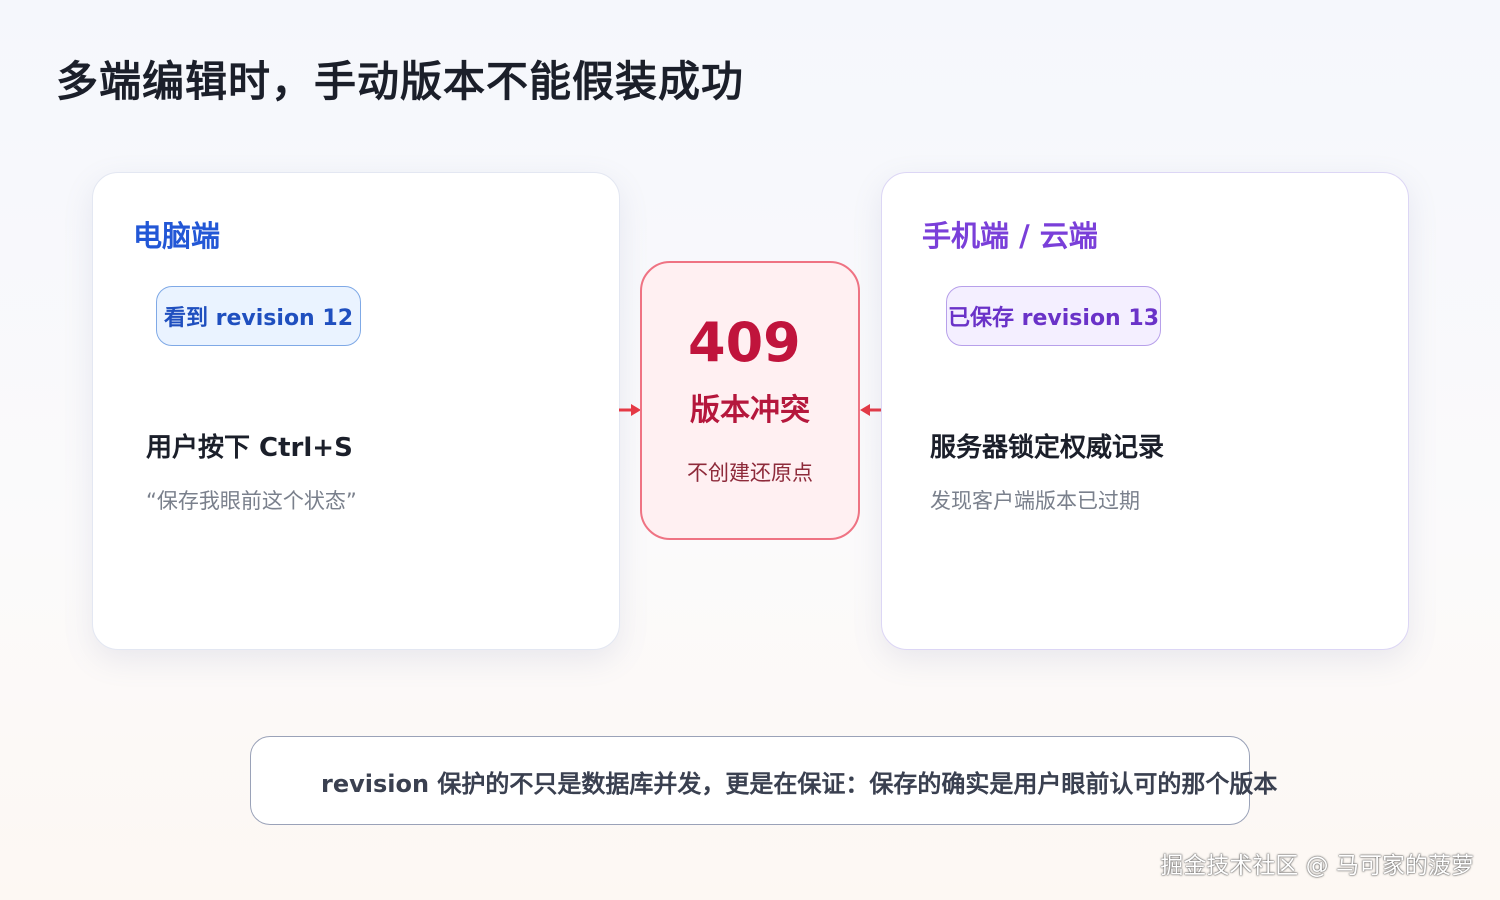 This screenshot has height=900, width=1500. What do you see at coordinates (1035, 501) in the screenshot?
I see `server-description: 发现客户端版本已过期` at bounding box center [1035, 501].